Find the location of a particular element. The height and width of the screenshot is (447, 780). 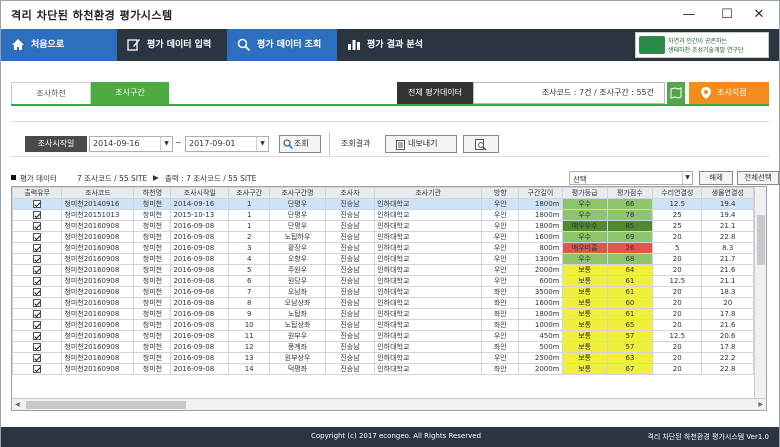

column-header: 구간길이 is located at coordinates (540, 193).